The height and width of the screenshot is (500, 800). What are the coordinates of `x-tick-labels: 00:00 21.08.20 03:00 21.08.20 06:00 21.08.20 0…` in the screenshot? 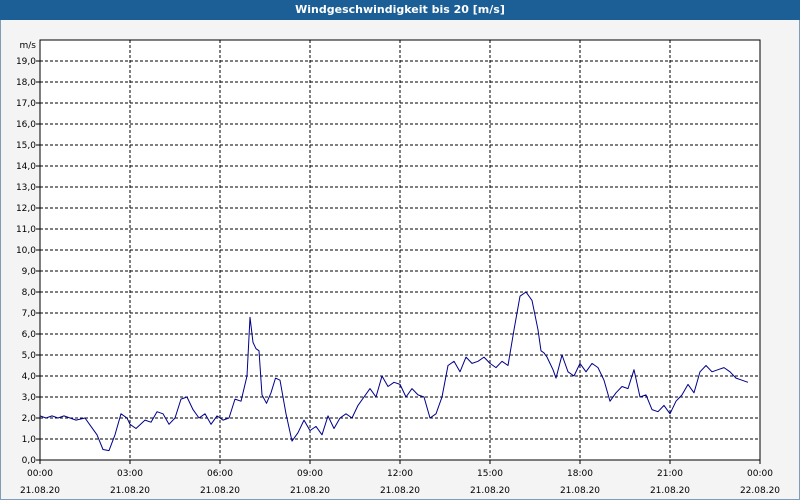 It's located at (400, 482).